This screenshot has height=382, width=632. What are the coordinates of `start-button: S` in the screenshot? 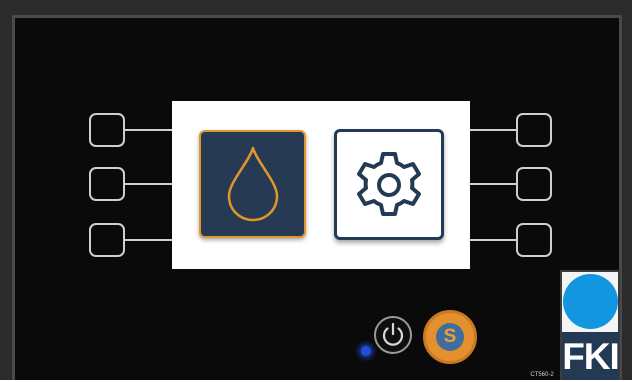 It's located at (450, 337).